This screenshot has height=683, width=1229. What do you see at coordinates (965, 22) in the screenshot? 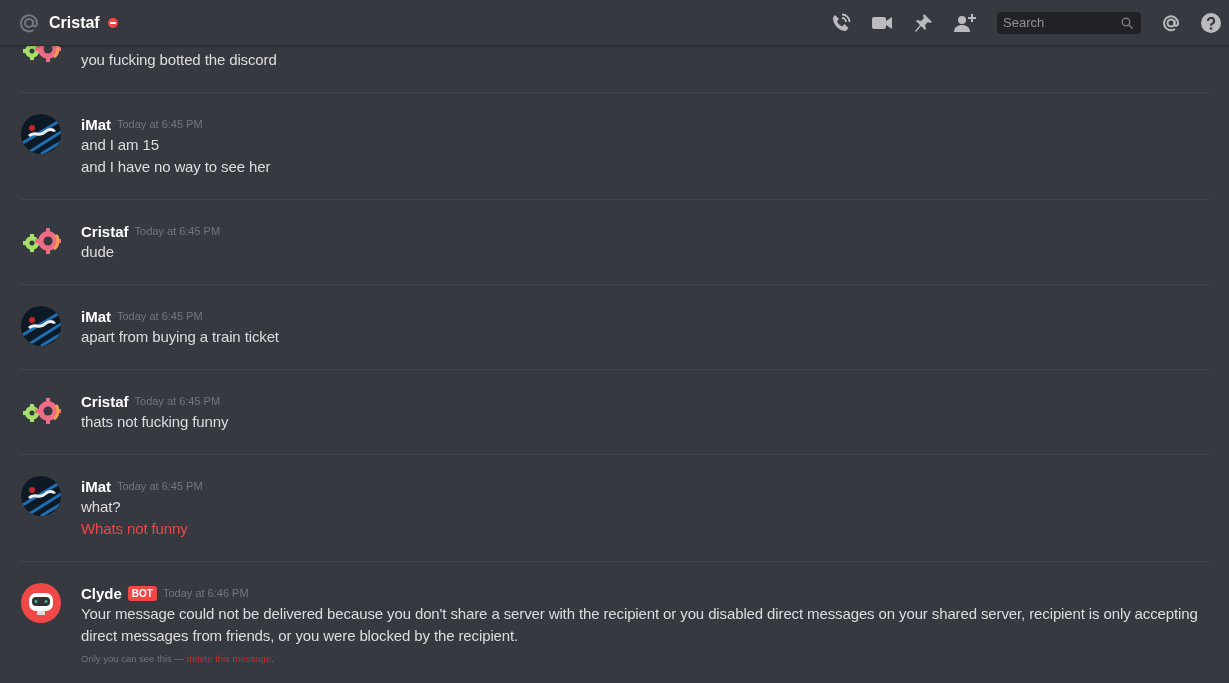
I see `add-friend-icon` at bounding box center [965, 22].